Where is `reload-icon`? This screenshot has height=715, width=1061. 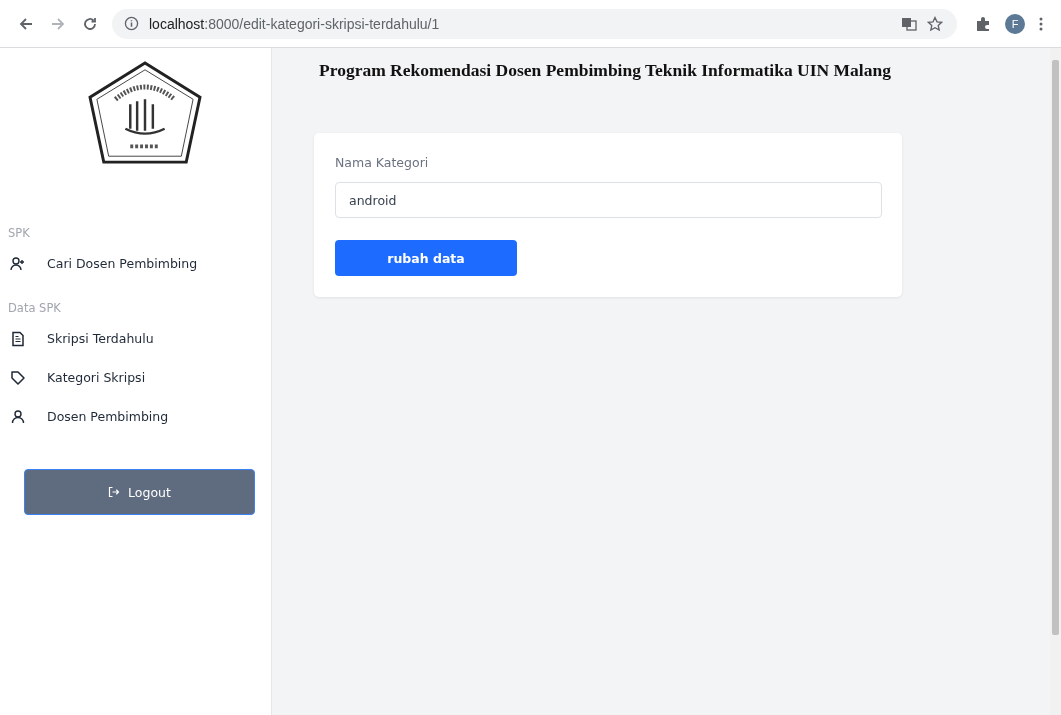
reload-icon is located at coordinates (90, 23).